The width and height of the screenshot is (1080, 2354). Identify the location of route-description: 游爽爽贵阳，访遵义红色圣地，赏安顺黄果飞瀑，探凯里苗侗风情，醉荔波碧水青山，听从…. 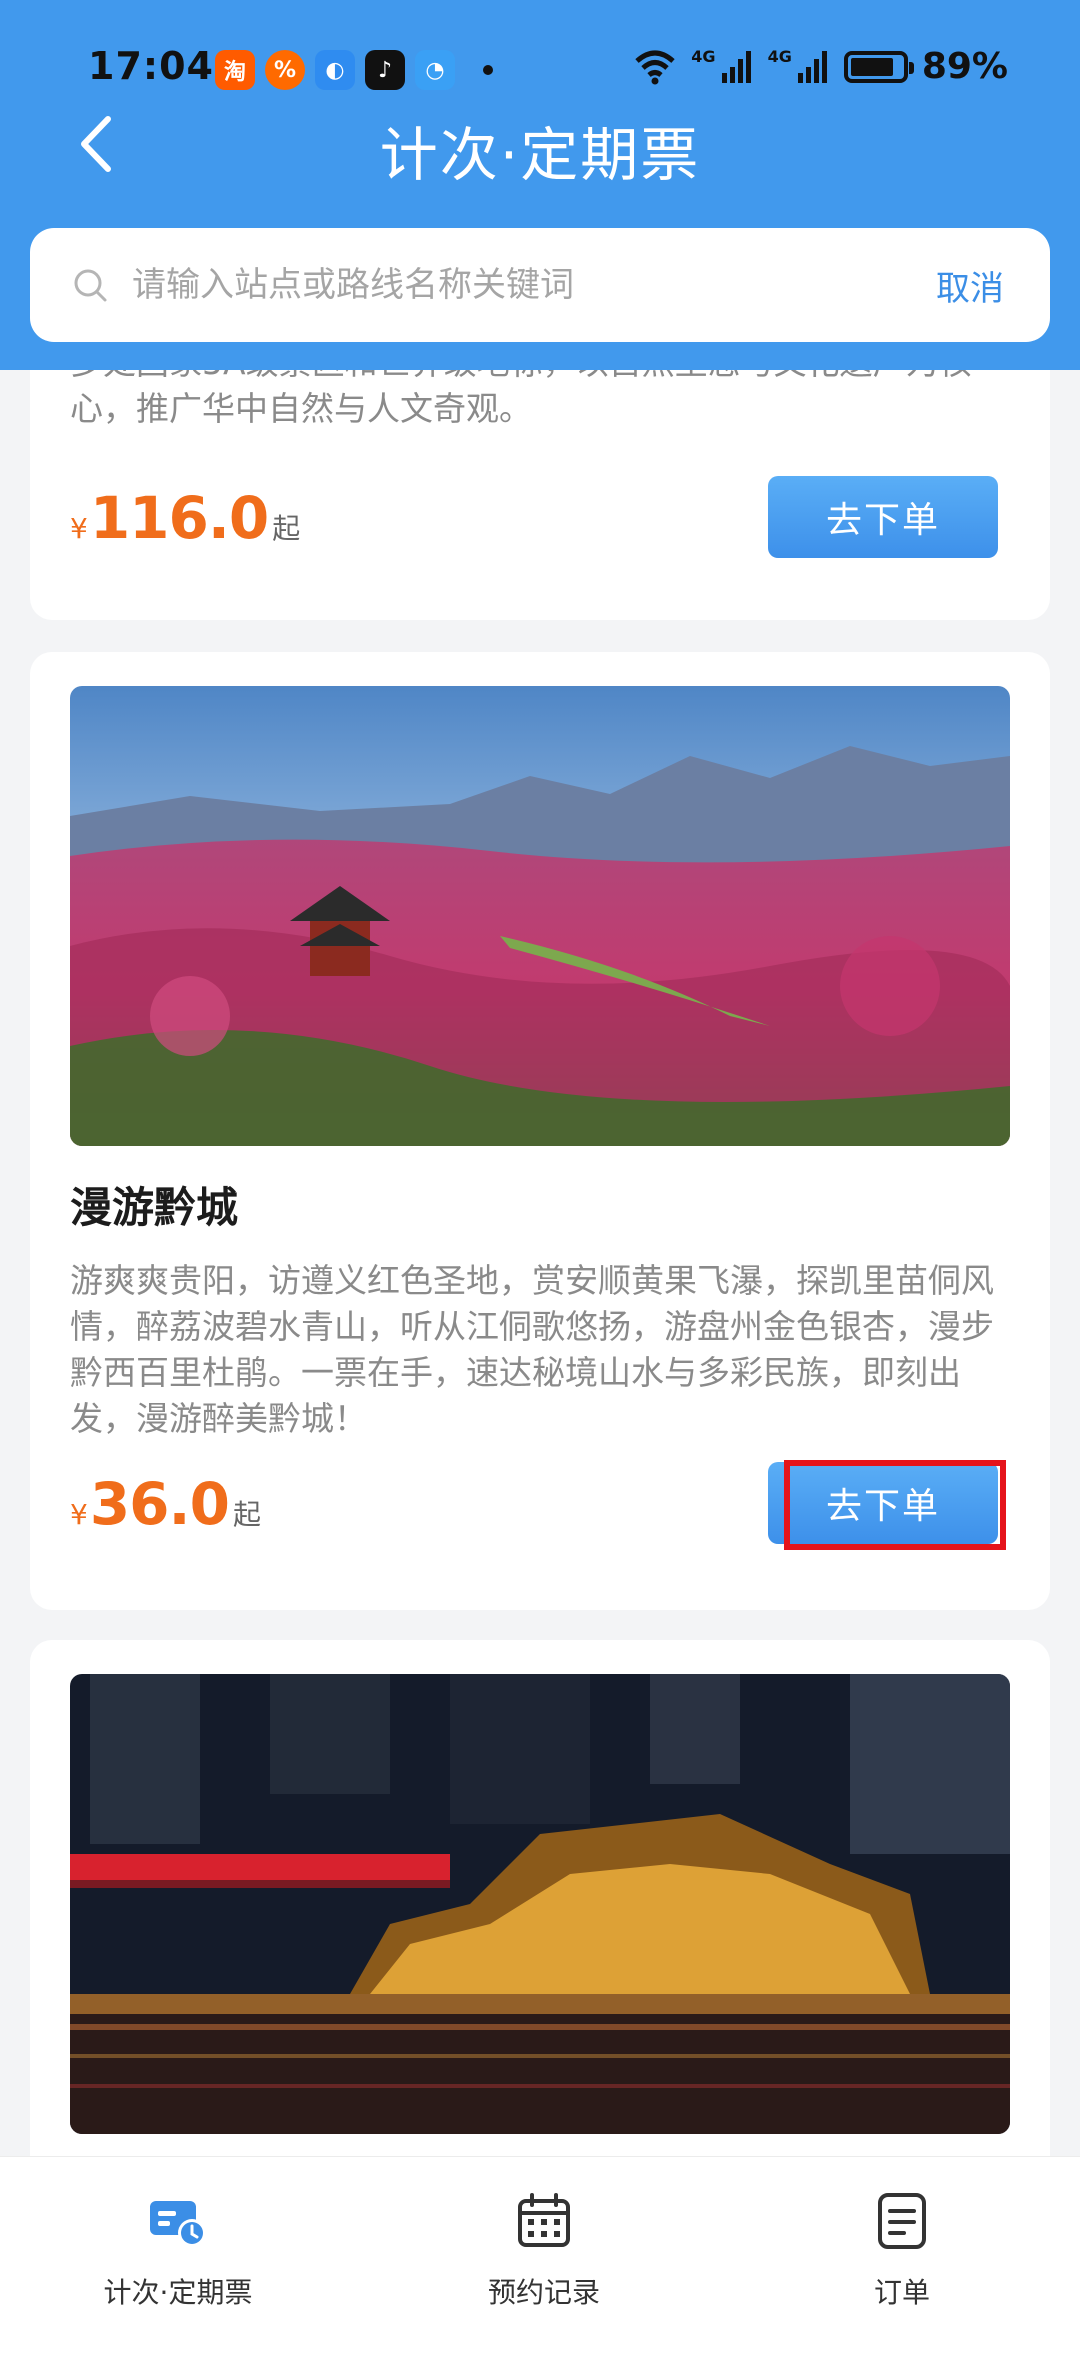
(532, 1349).